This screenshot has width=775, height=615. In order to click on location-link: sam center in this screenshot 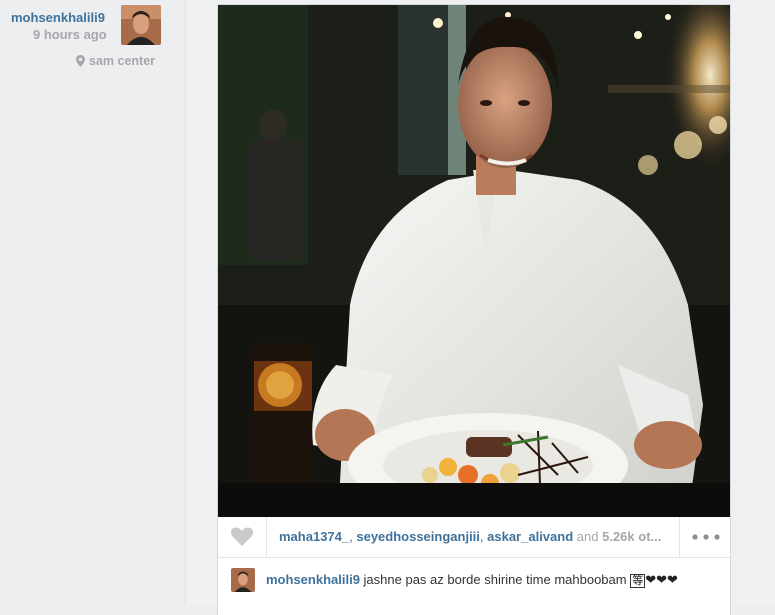, I will do `click(115, 61)`.